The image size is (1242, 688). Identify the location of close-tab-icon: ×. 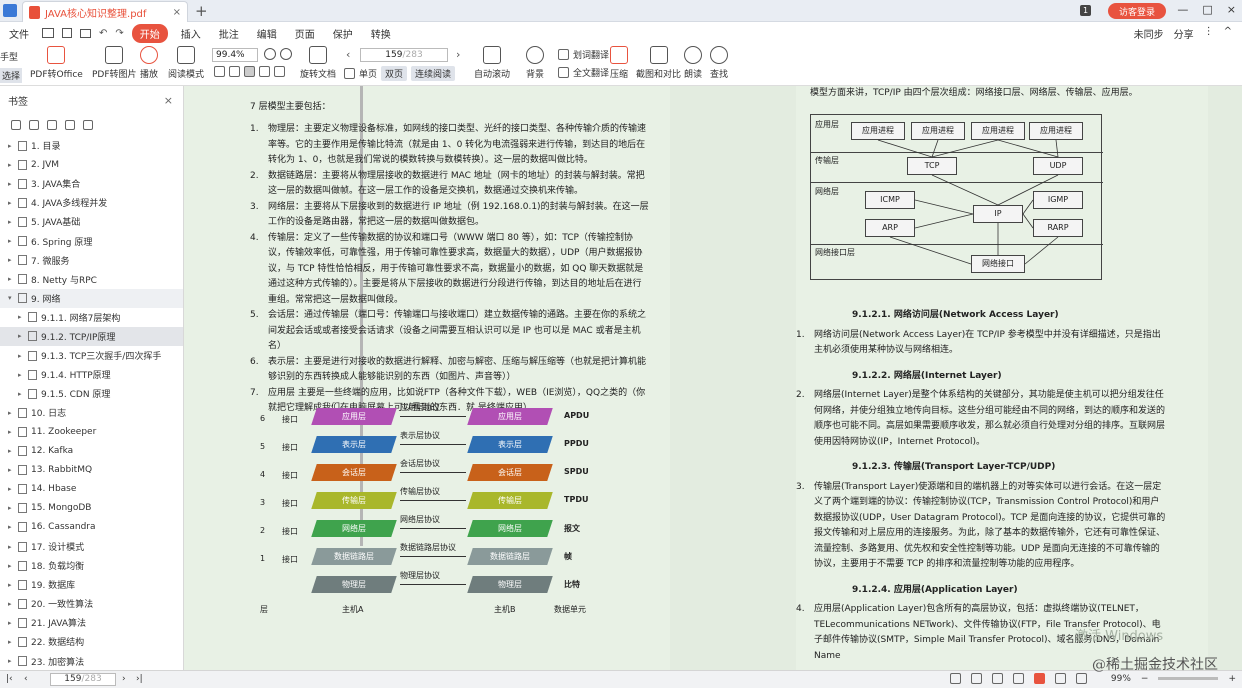
(177, 12).